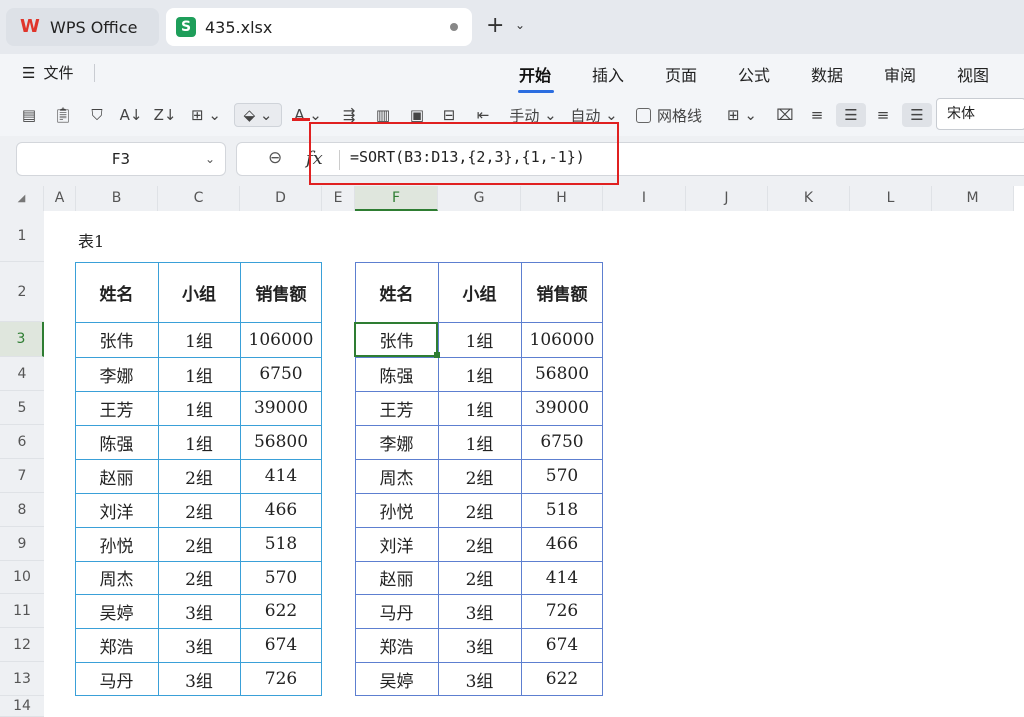  Describe the element at coordinates (116, 476) in the screenshot. I see `left_table-cell: 赵丽` at that location.